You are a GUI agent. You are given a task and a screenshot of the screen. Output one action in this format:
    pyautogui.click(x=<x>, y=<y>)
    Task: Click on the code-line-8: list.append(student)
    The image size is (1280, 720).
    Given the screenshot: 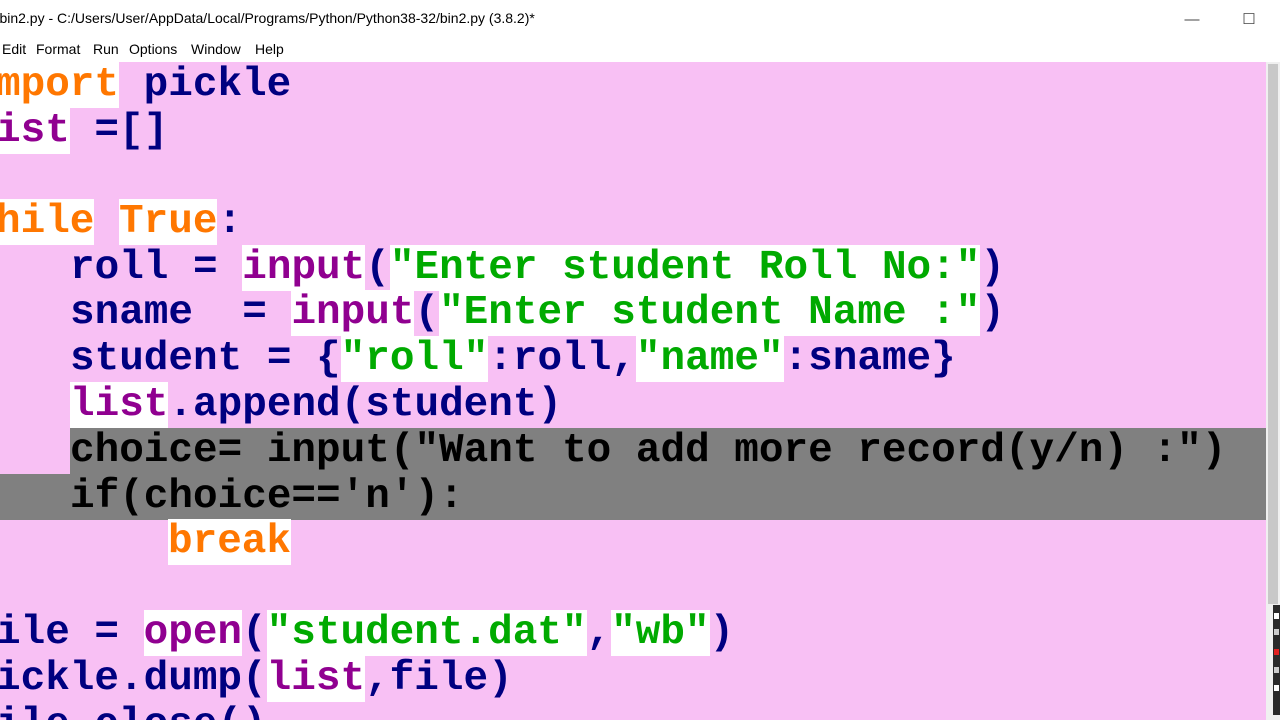 What is the action you would take?
    pyautogui.click(x=316, y=405)
    